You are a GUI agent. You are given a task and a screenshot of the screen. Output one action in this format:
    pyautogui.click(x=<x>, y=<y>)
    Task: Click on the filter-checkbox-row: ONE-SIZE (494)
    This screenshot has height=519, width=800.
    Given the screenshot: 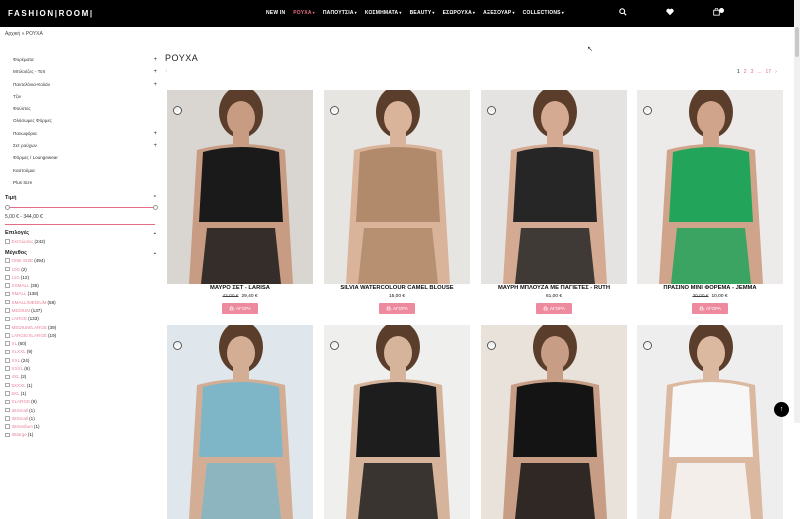 What is the action you would take?
    pyautogui.click(x=82, y=261)
    